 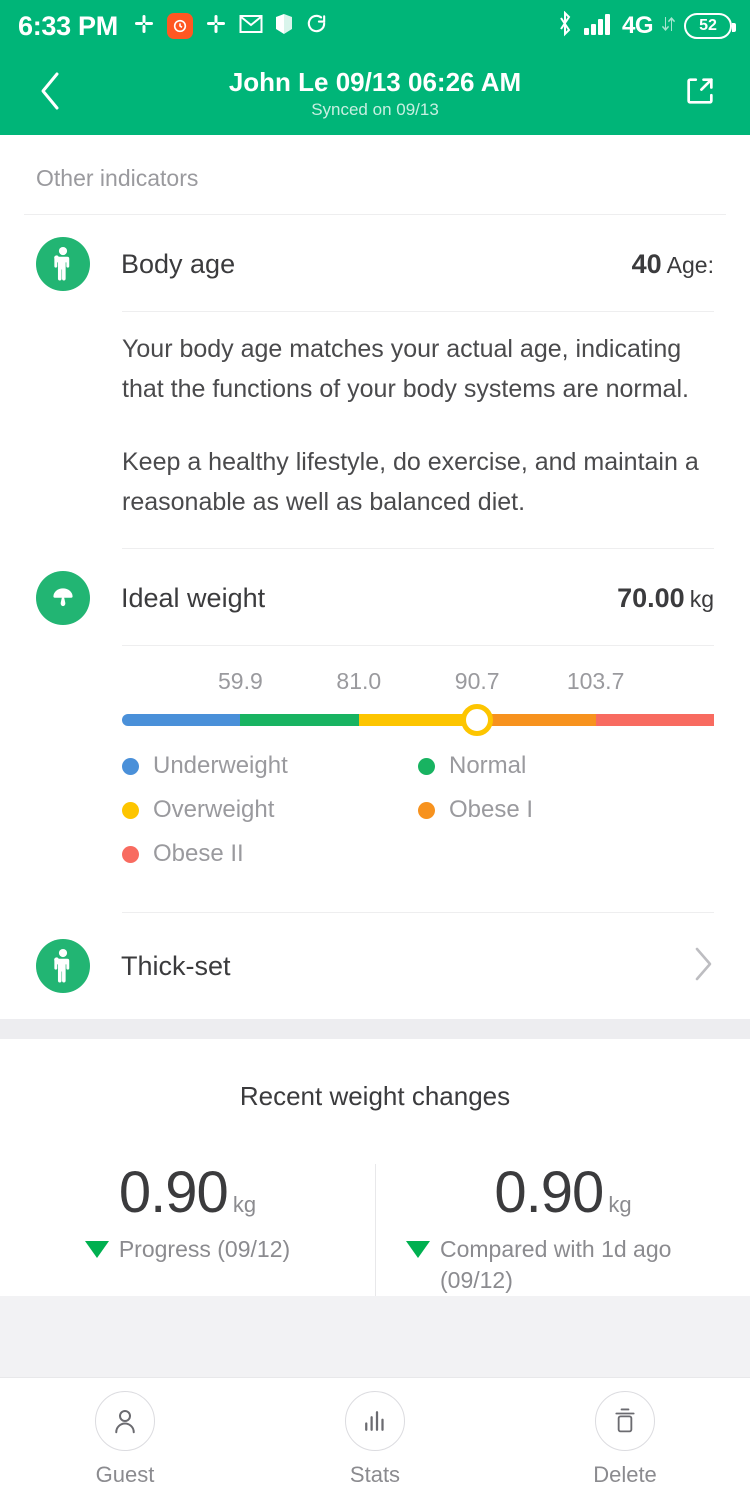 What do you see at coordinates (178, 263) in the screenshot?
I see `body-age-label: Body age` at bounding box center [178, 263].